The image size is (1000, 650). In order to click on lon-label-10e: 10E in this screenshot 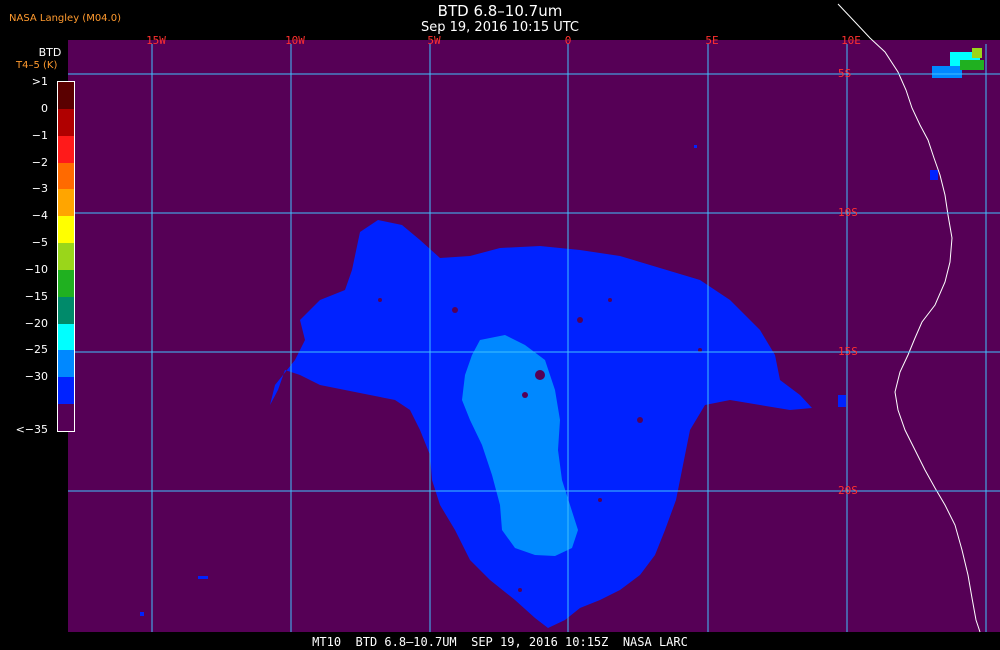, I will do `click(851, 40)`.